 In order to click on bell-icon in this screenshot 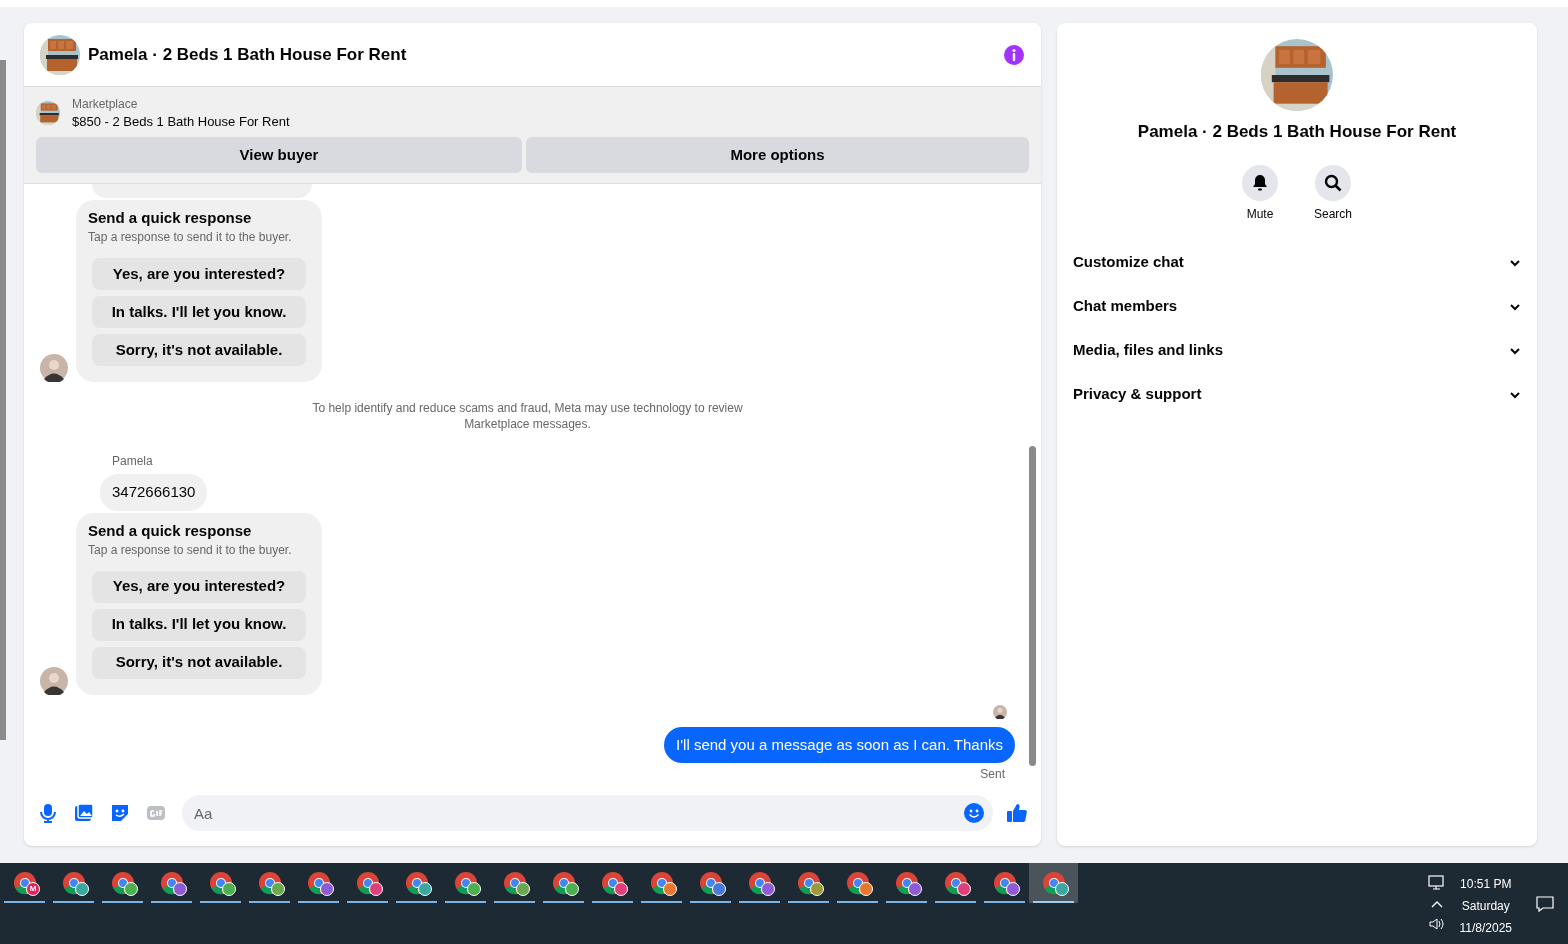, I will do `click(1260, 182)`.